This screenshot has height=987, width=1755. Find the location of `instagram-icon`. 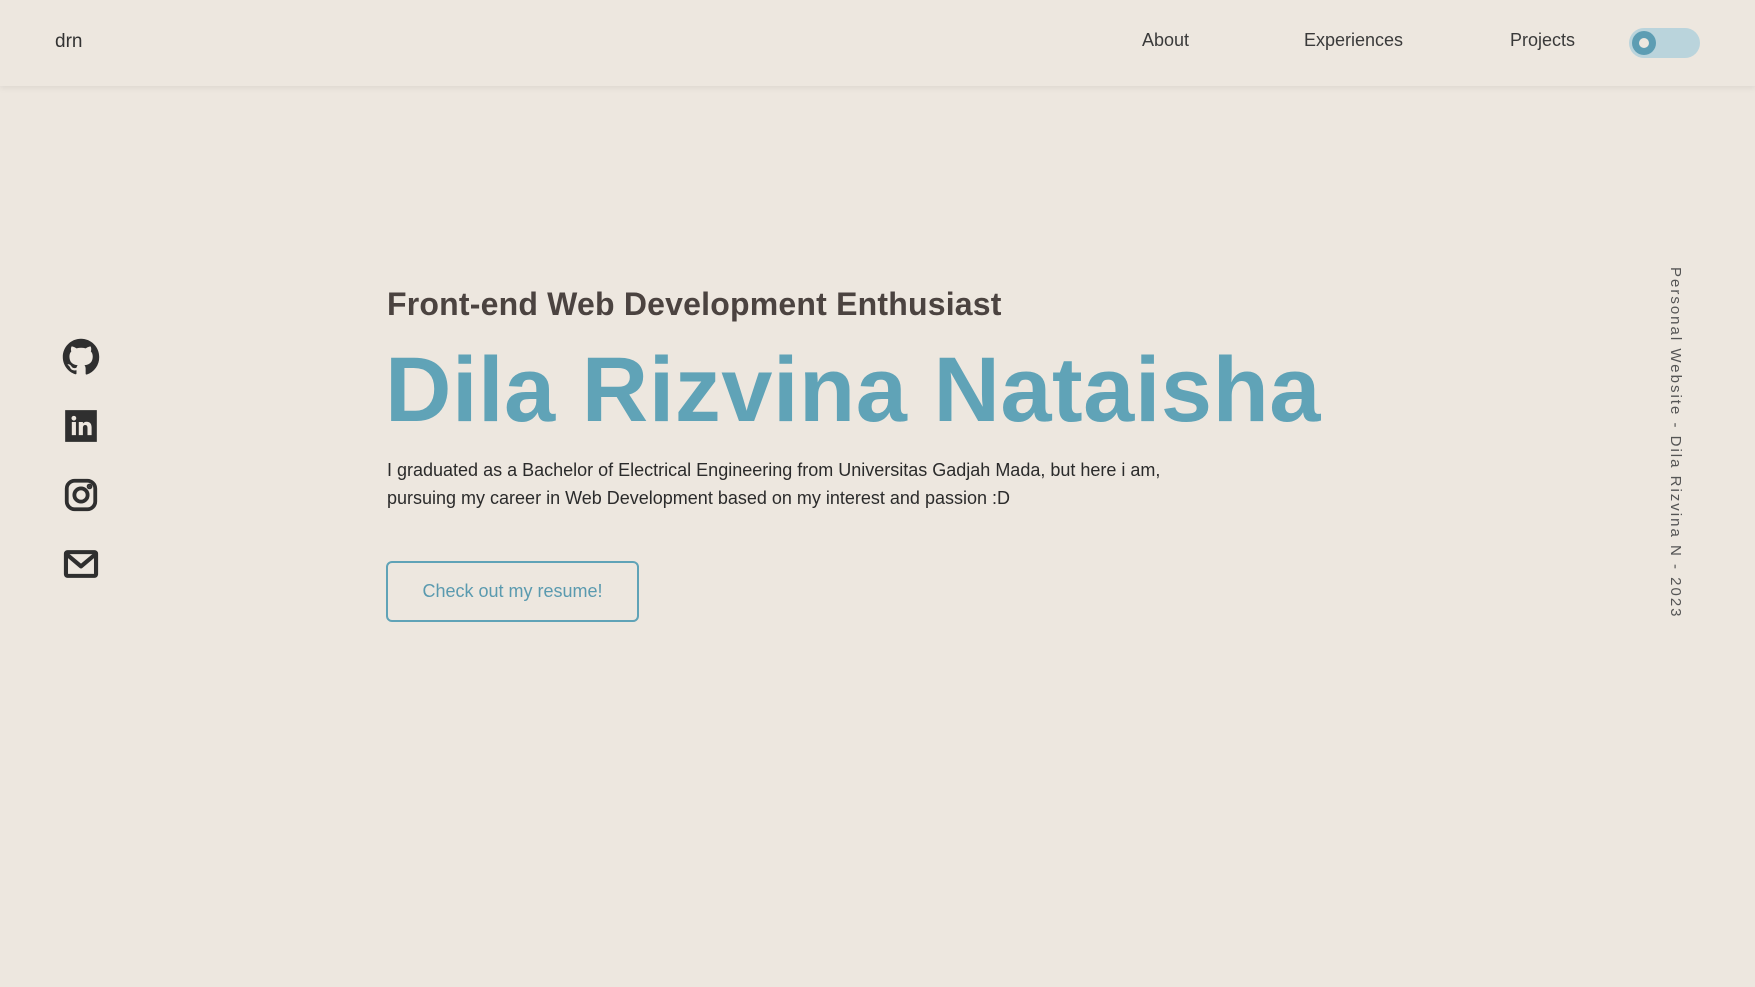

instagram-icon is located at coordinates (82, 495).